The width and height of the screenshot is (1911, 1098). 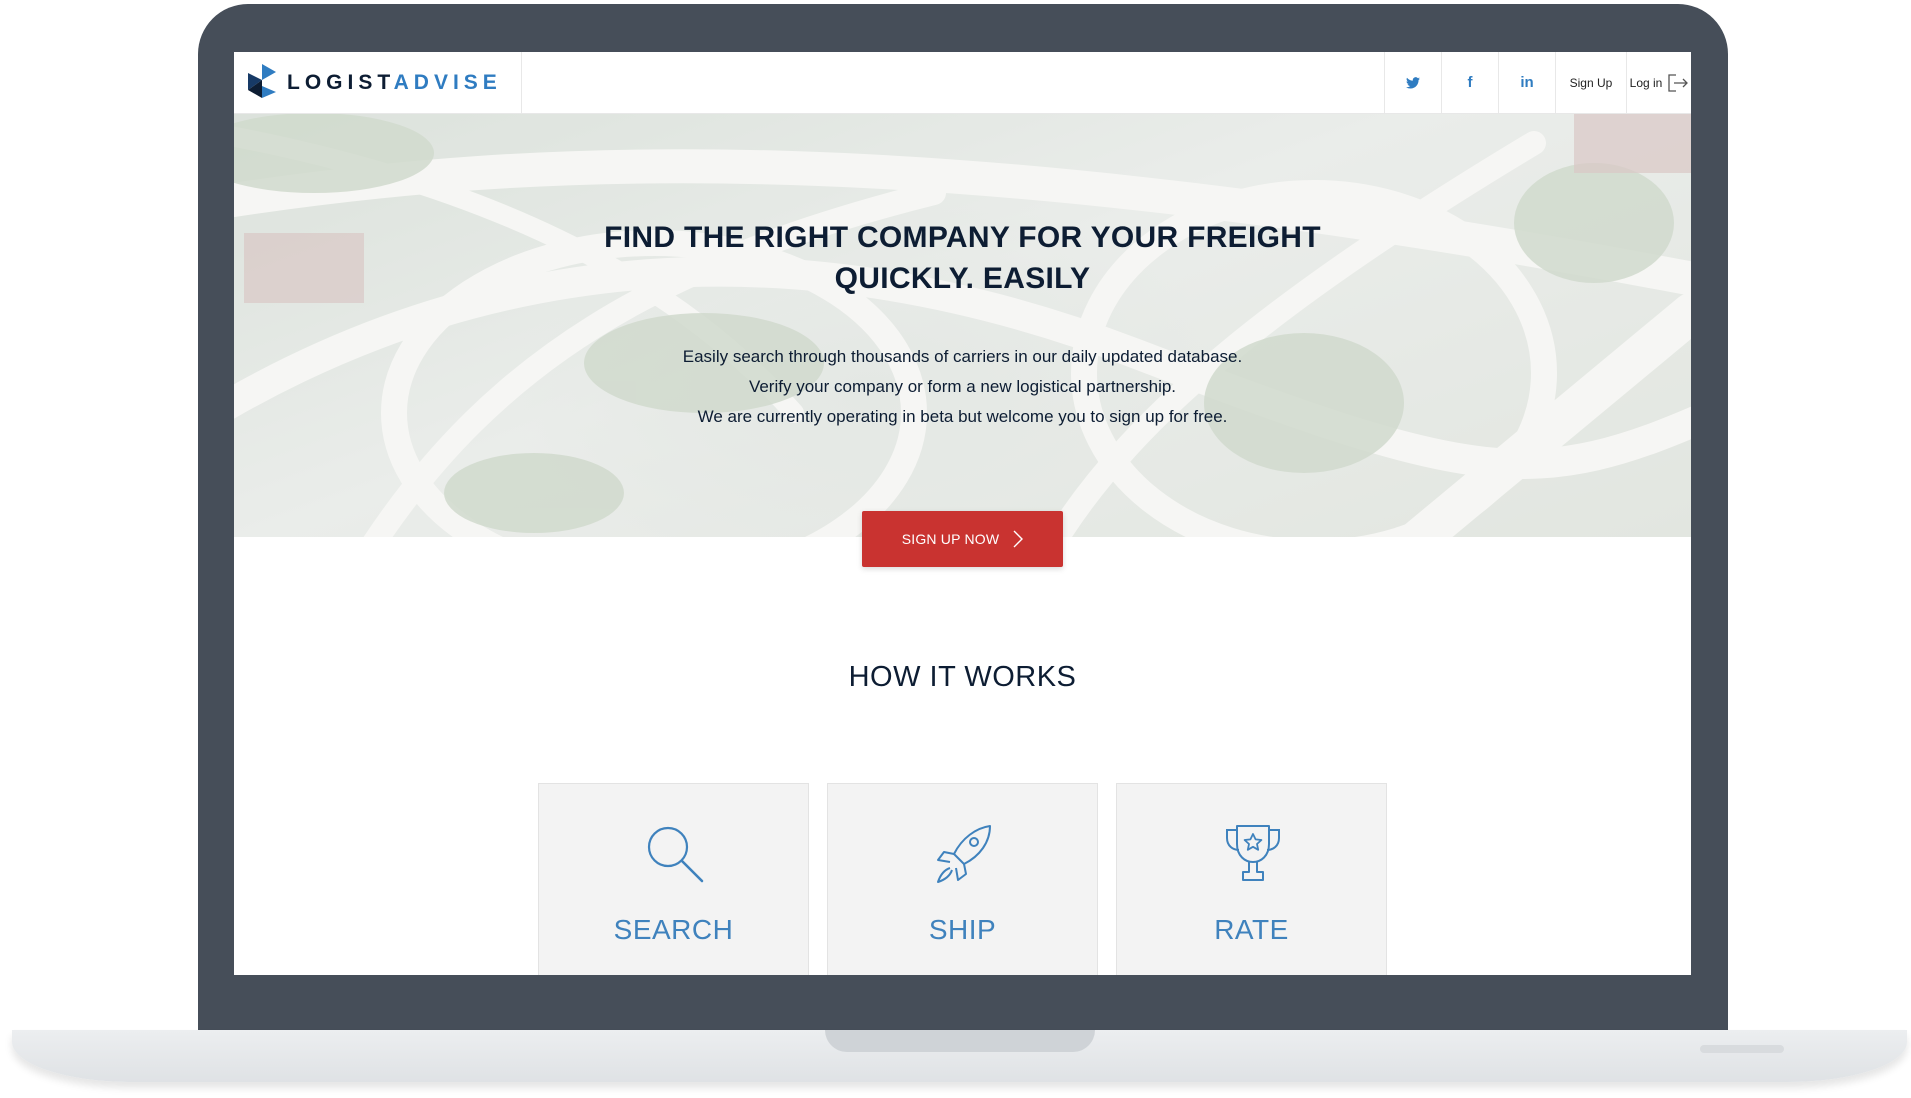 I want to click on hero-title-line2: QUICKLY. EASILY, so click(x=962, y=278).